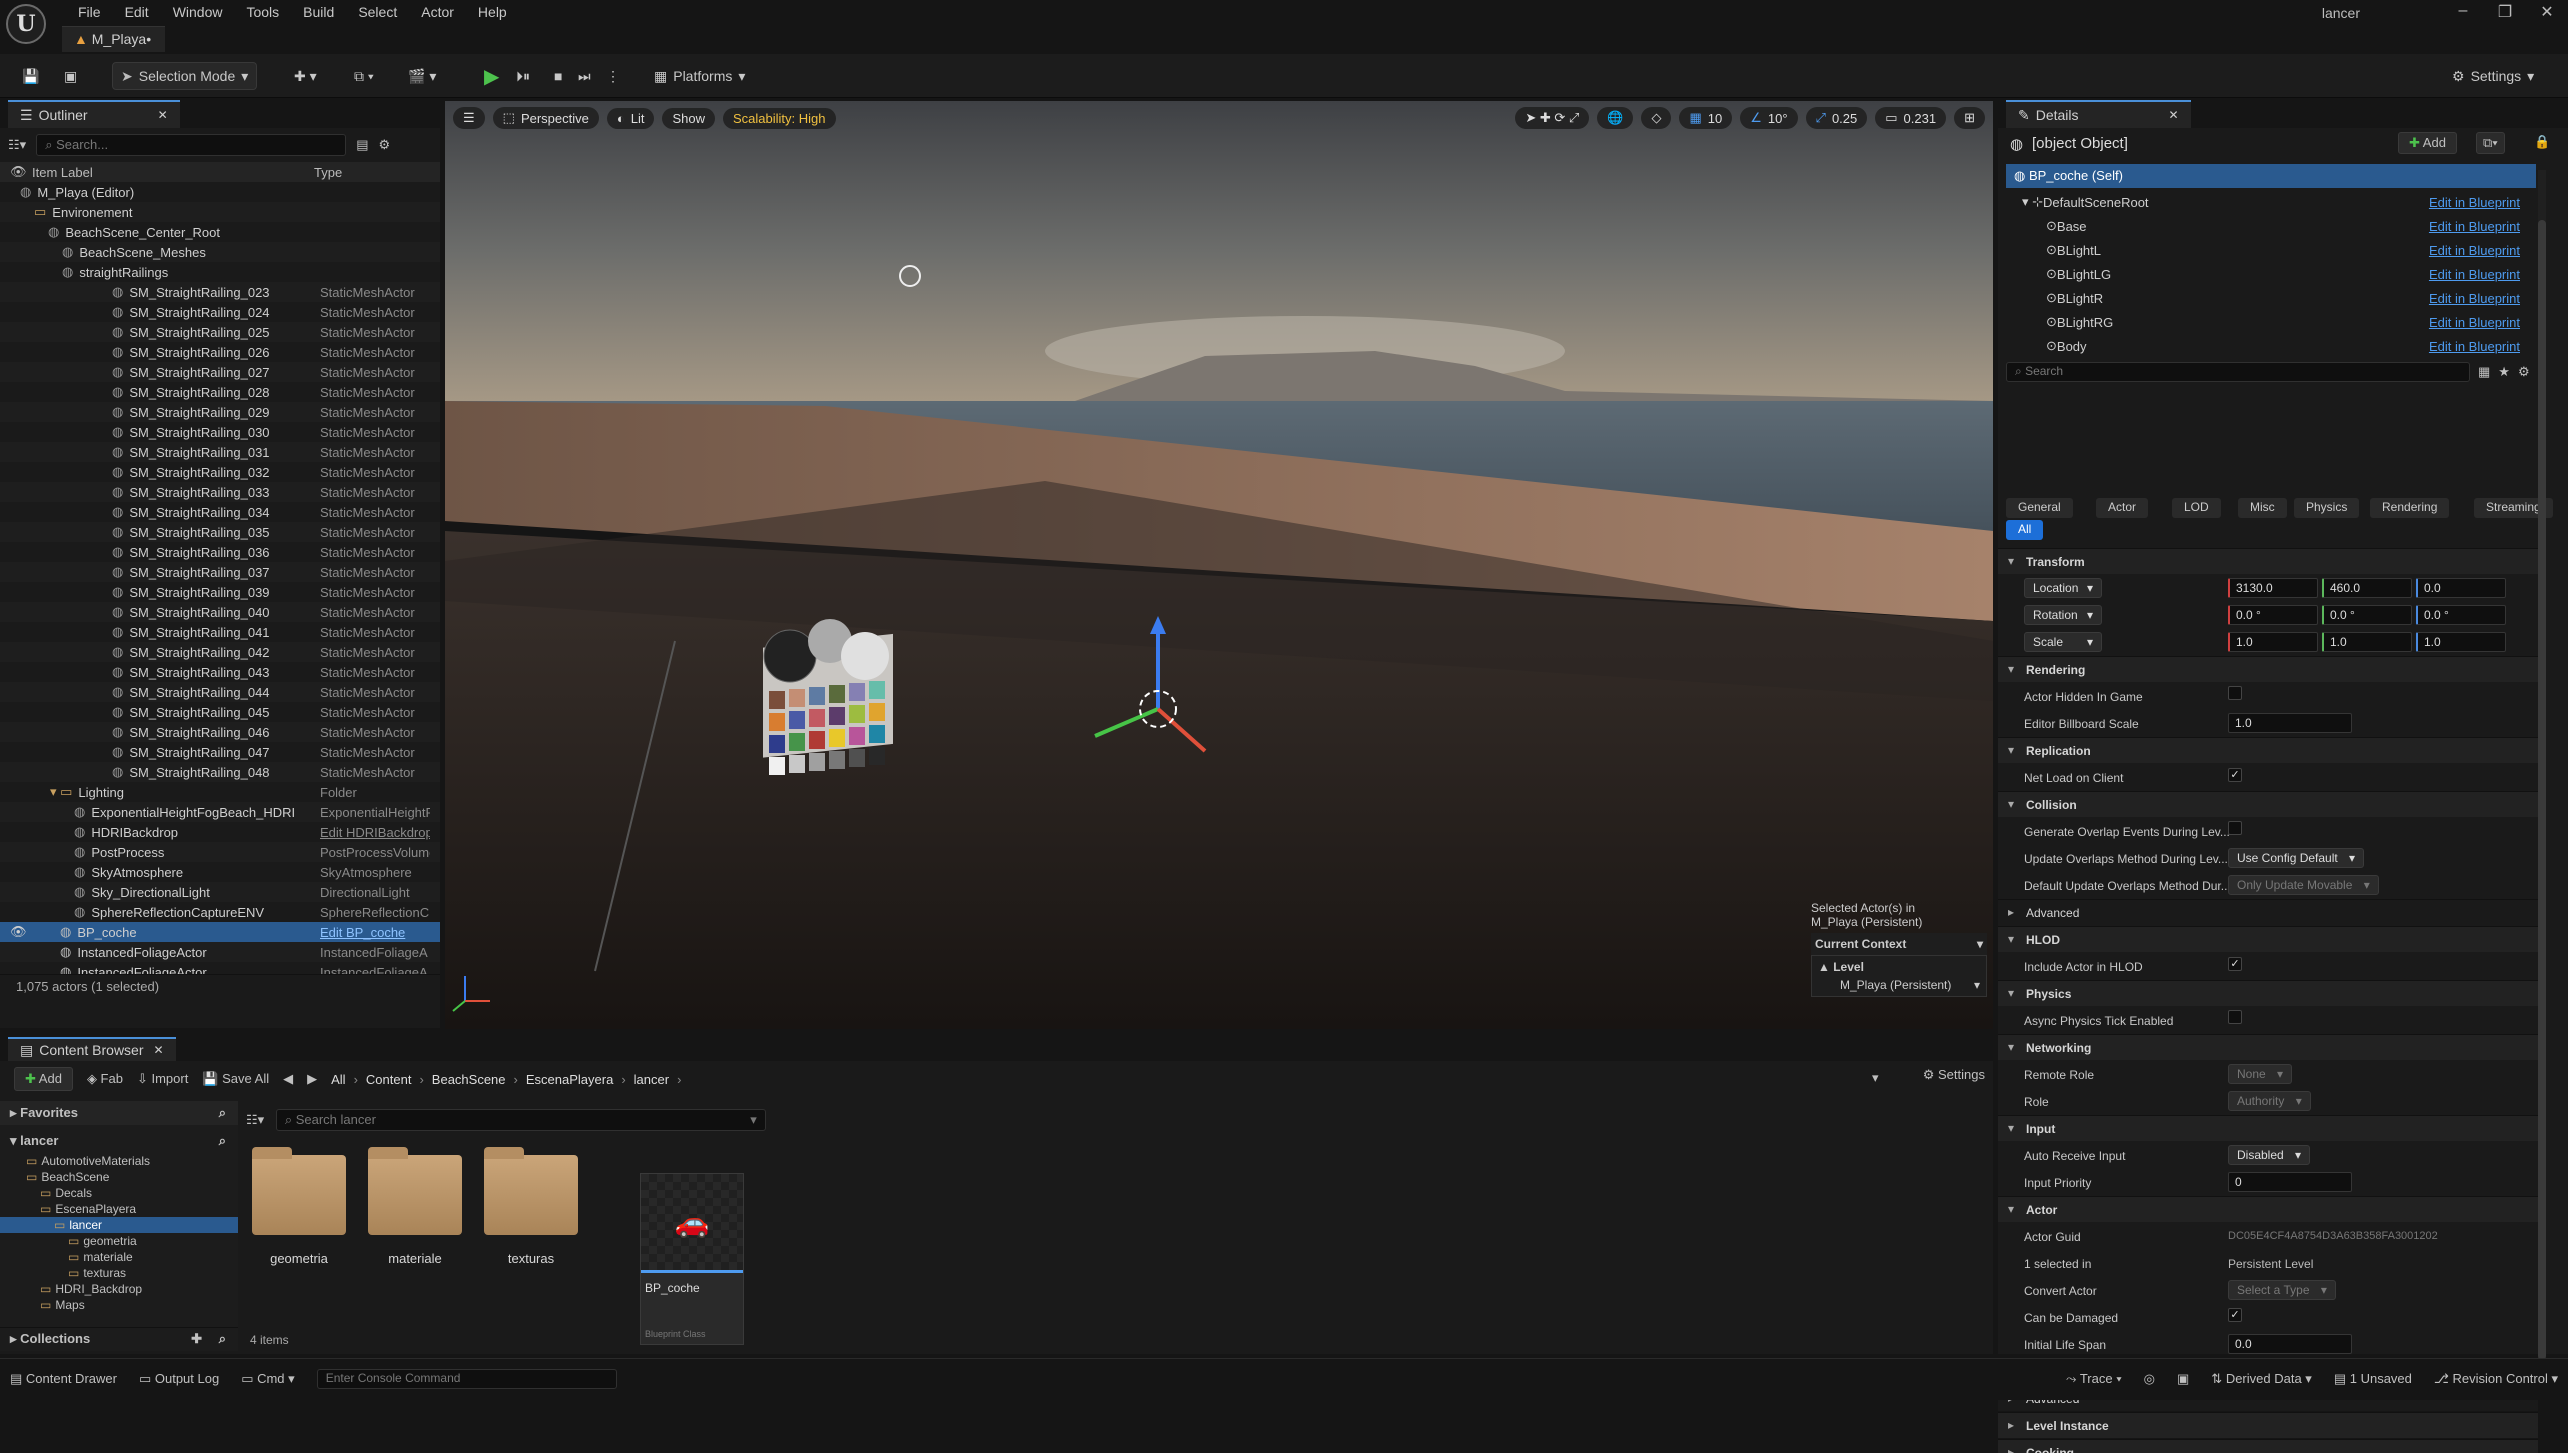 This screenshot has width=2568, height=1453. What do you see at coordinates (2269, 1155) in the screenshot?
I see `dropdown: Disabled ▾` at bounding box center [2269, 1155].